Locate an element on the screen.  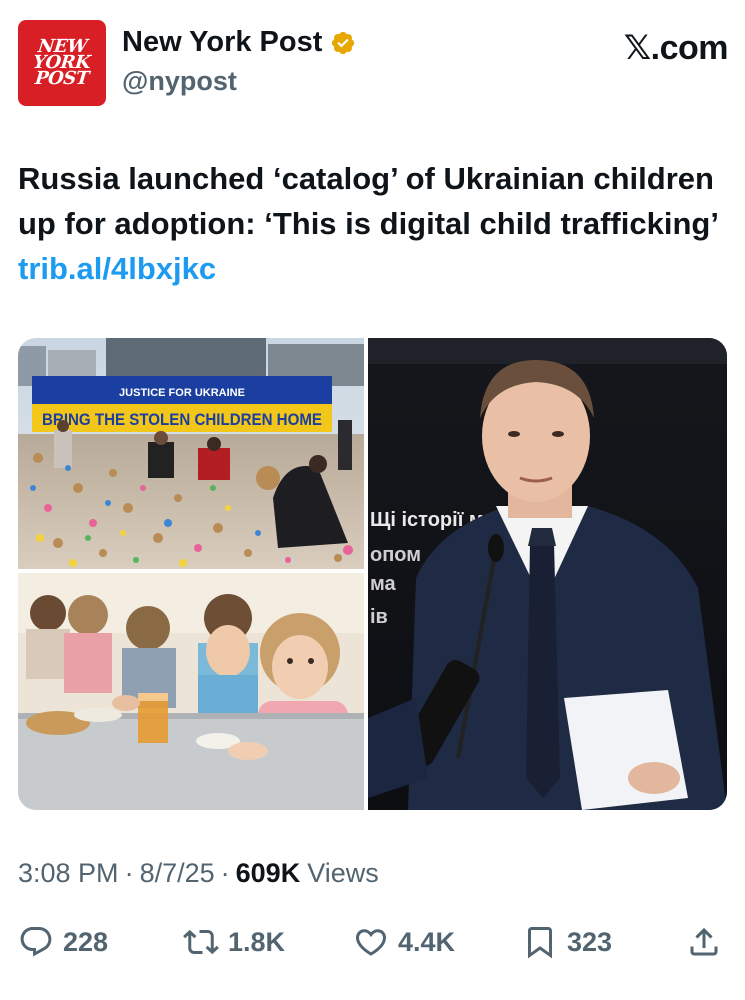
banner-top-text: JUSTICE FOR UKRAINE is located at coordinates (182, 393).